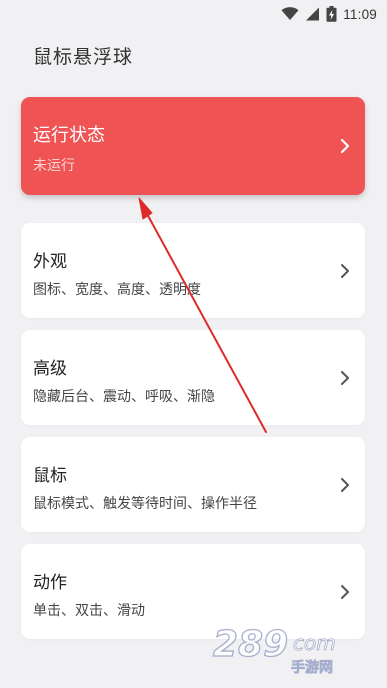 This screenshot has height=688, width=387. What do you see at coordinates (360, 14) in the screenshot?
I see `clock-time: 11:09` at bounding box center [360, 14].